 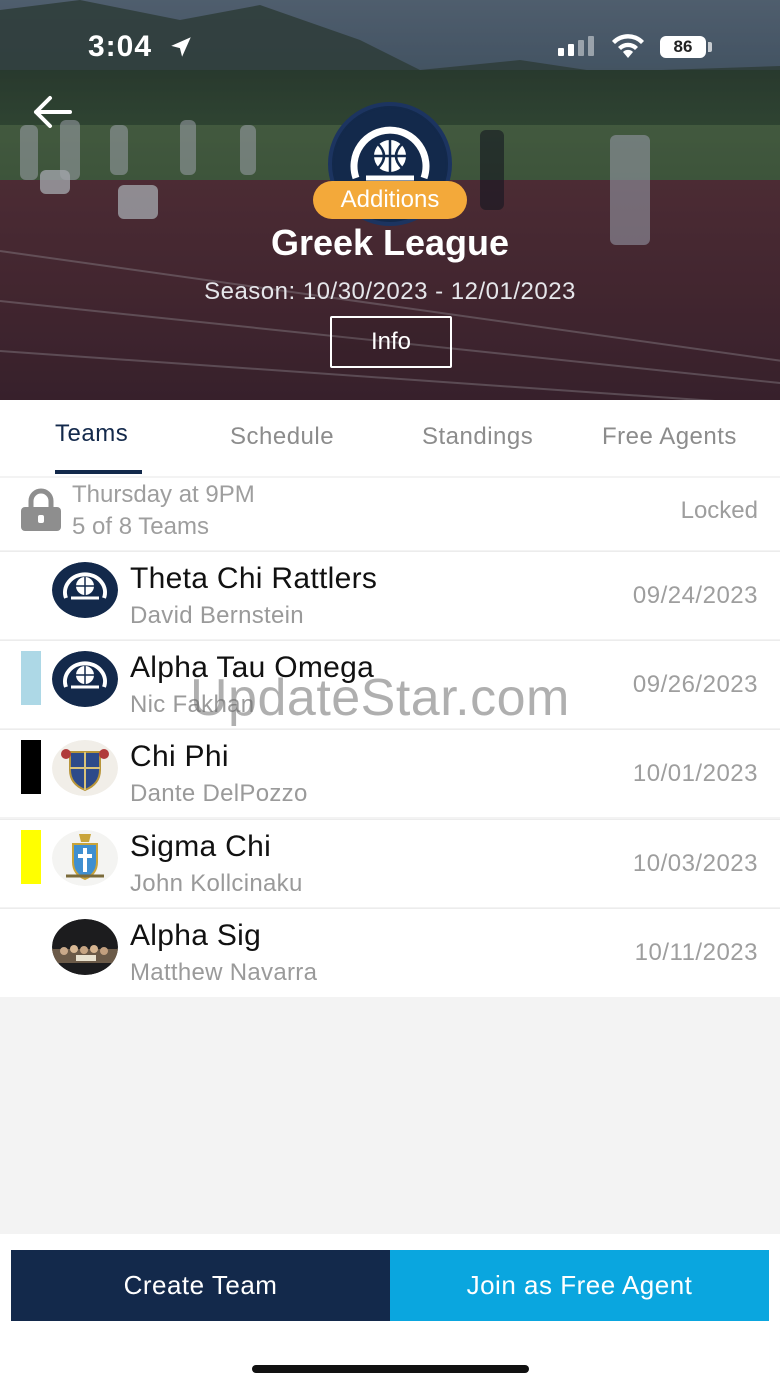 I want to click on tab-schedule: Schedule, so click(x=282, y=437).